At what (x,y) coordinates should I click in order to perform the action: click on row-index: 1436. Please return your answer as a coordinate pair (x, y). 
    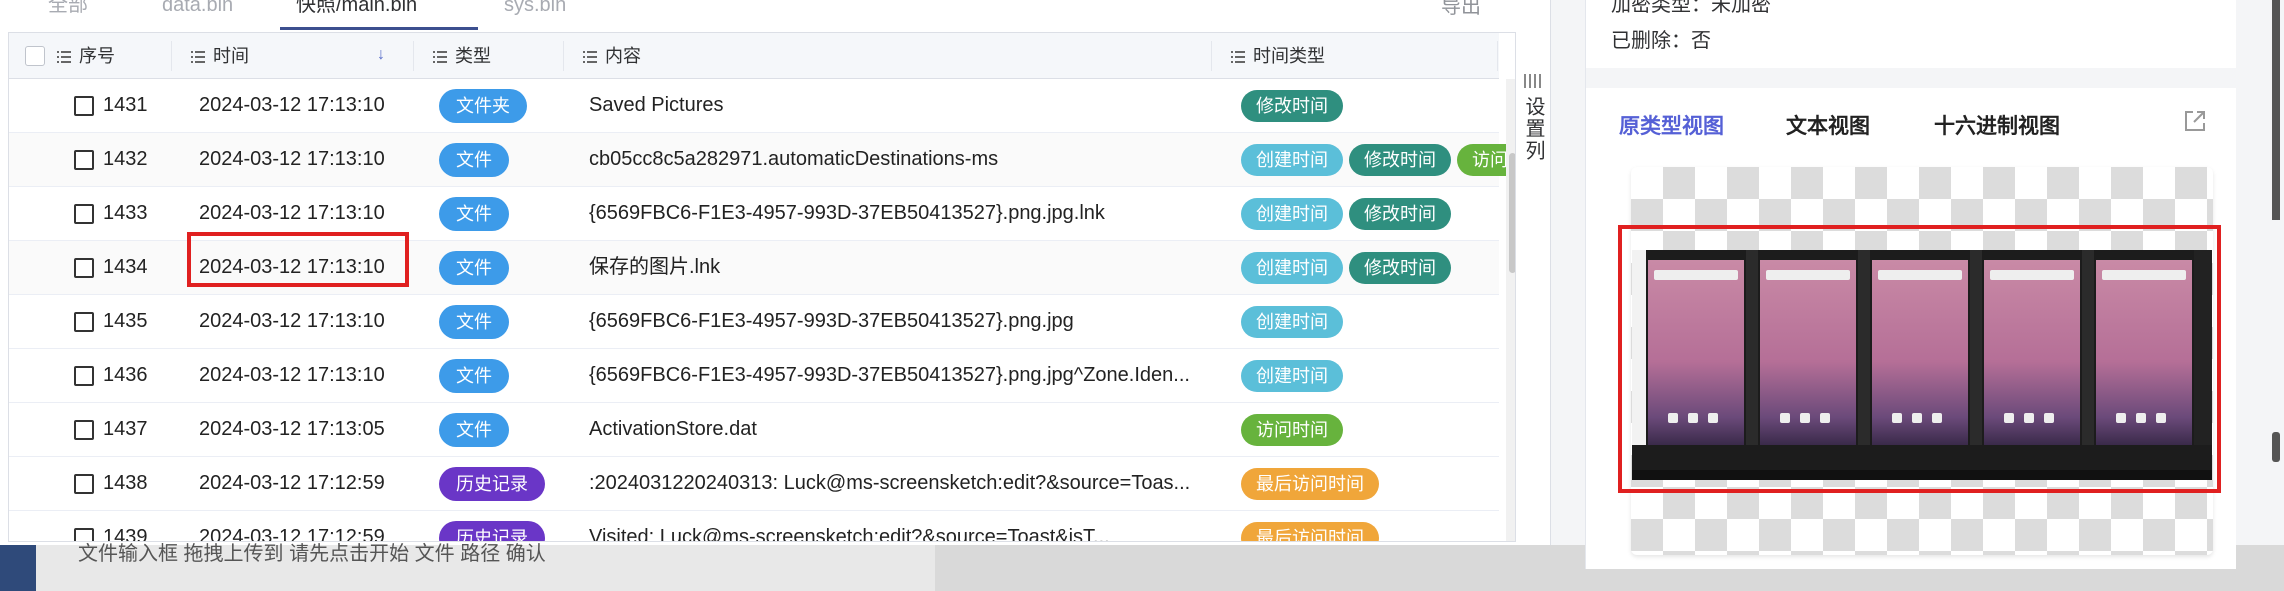
    Looking at the image, I should click on (125, 375).